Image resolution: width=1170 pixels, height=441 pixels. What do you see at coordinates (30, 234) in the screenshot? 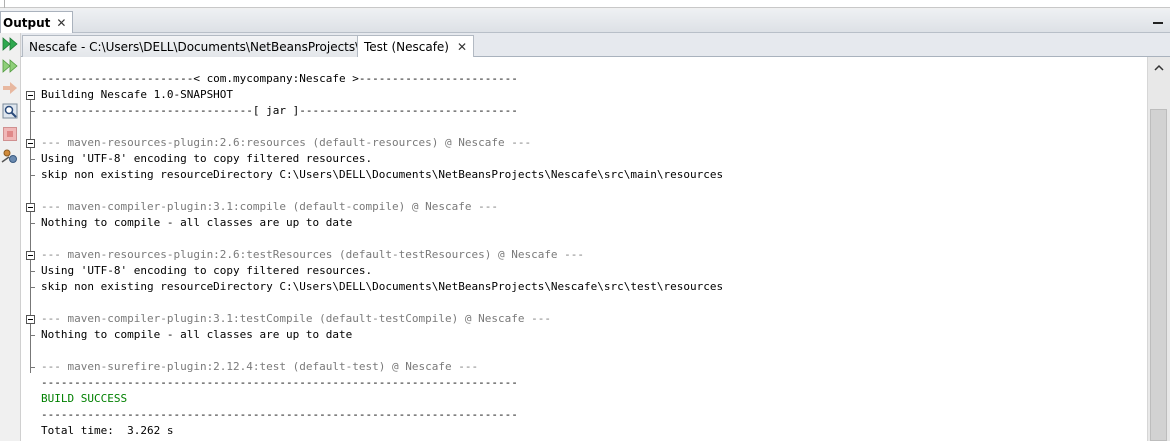
I see `fold-guide-line` at bounding box center [30, 234].